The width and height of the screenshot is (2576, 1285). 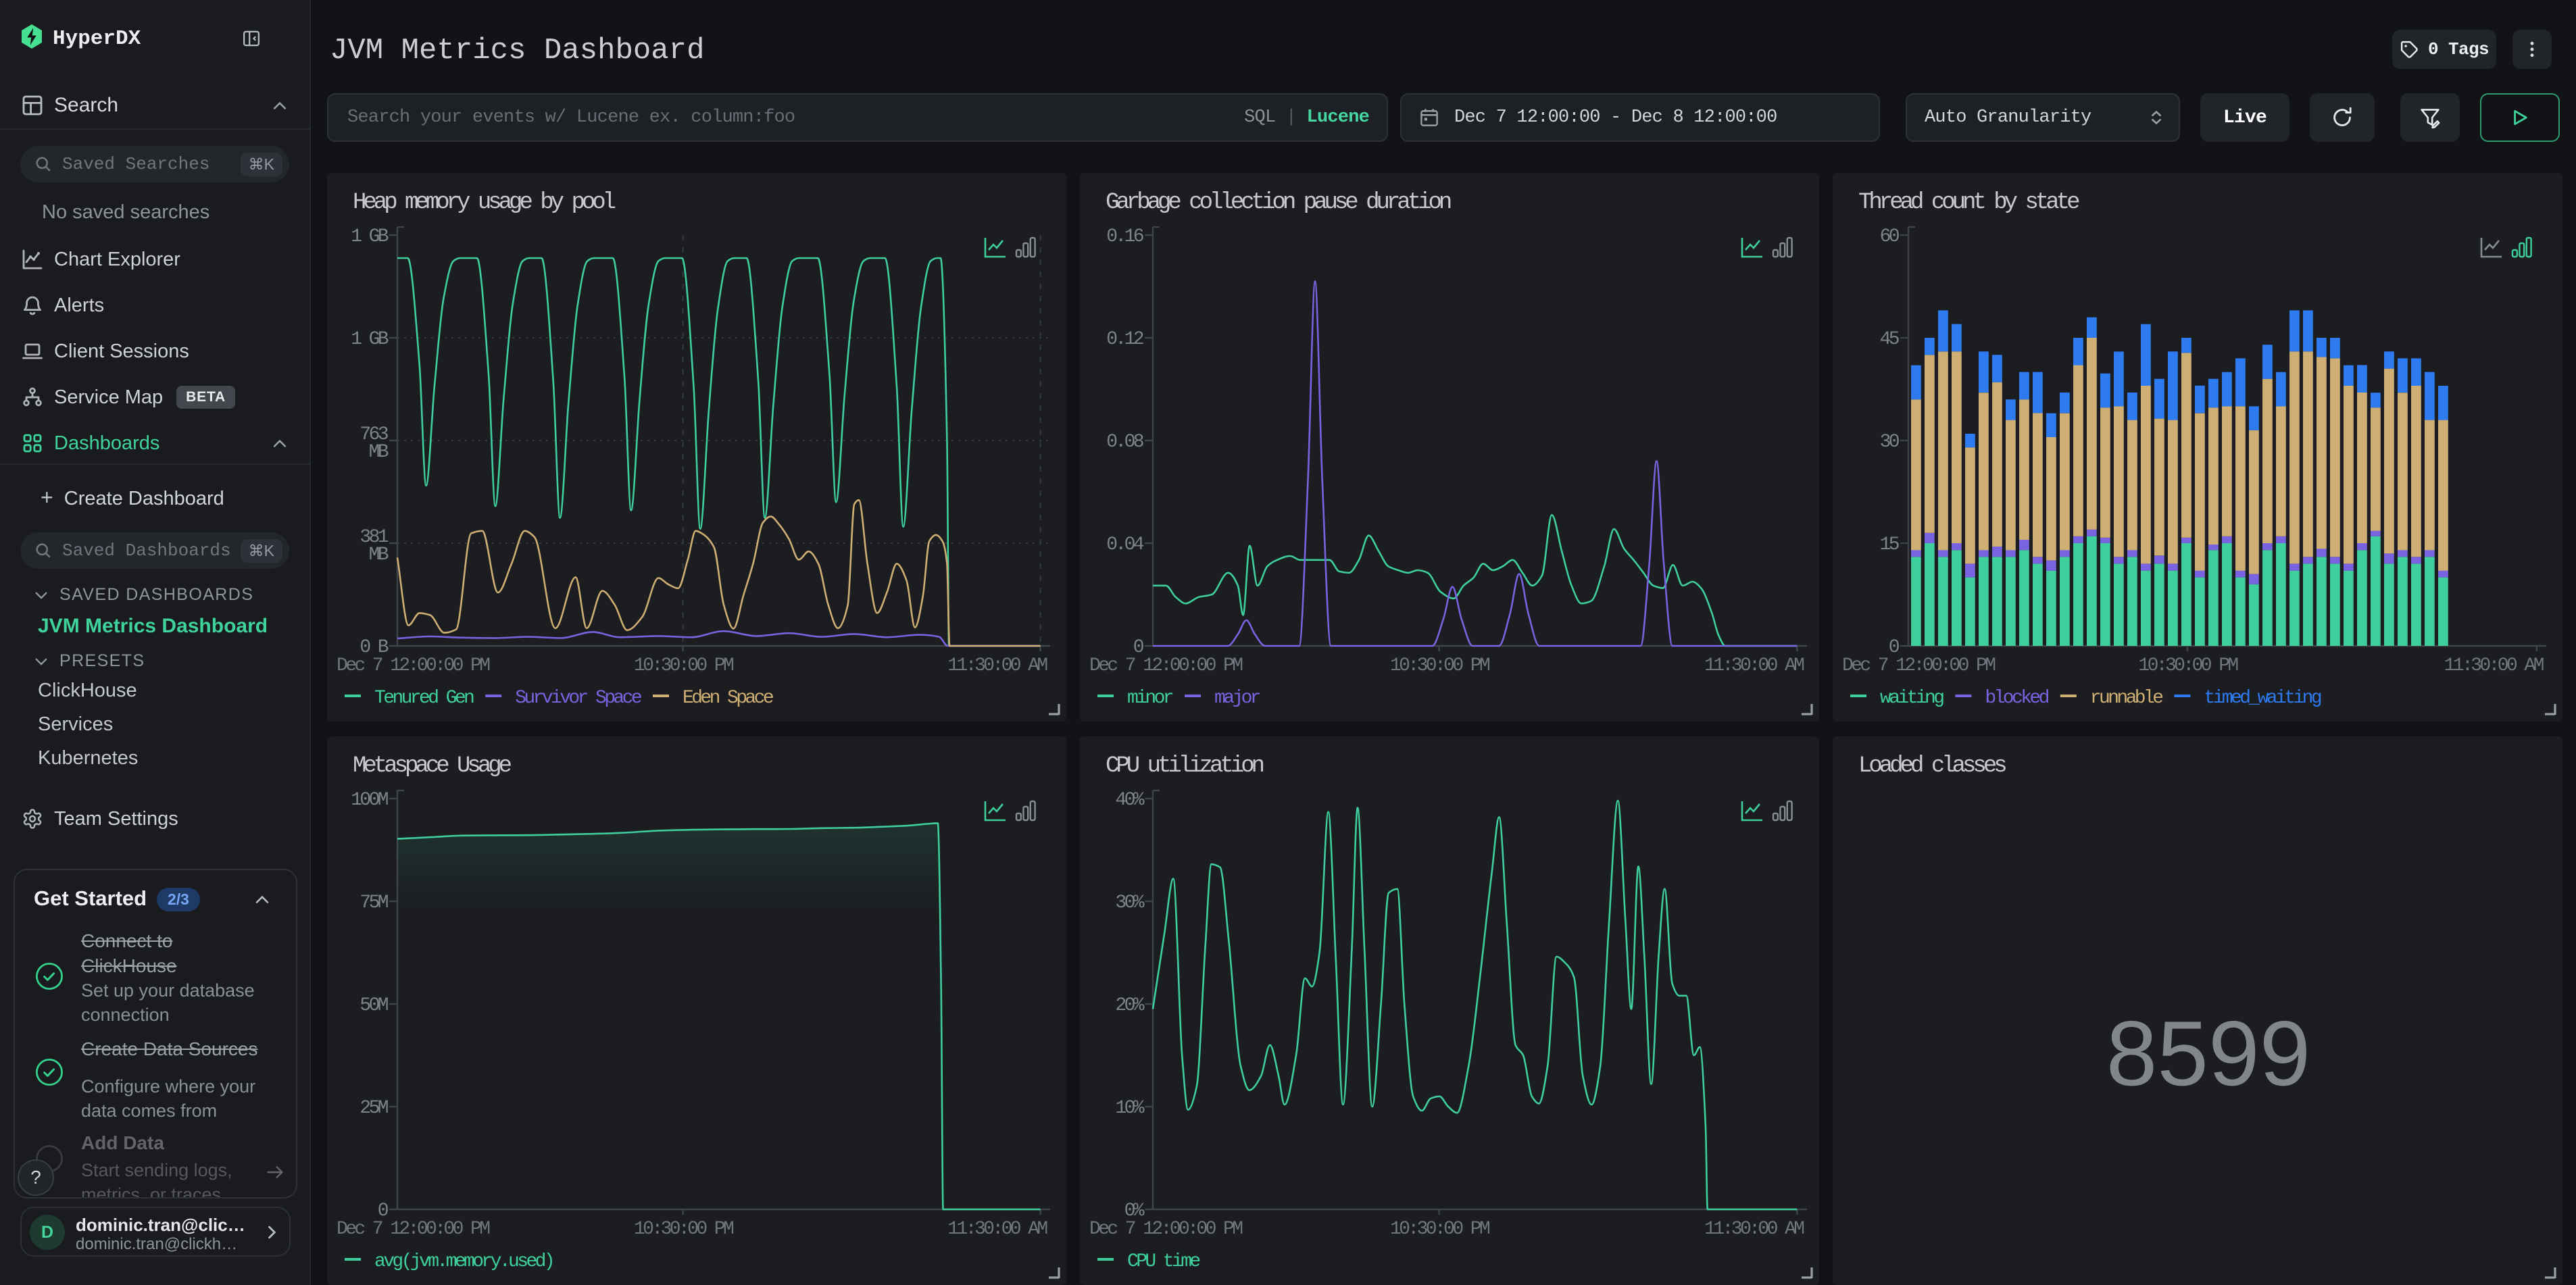 What do you see at coordinates (1185, 766) in the screenshot?
I see `svg-text: CPU utilization` at bounding box center [1185, 766].